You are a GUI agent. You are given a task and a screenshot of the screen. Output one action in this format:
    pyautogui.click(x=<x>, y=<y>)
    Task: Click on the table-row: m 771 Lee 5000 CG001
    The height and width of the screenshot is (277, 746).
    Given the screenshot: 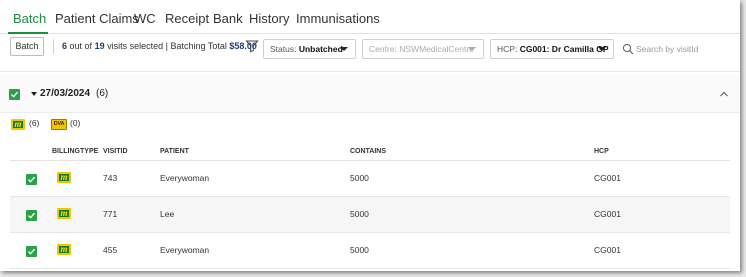 What is the action you would take?
    pyautogui.click(x=370, y=215)
    